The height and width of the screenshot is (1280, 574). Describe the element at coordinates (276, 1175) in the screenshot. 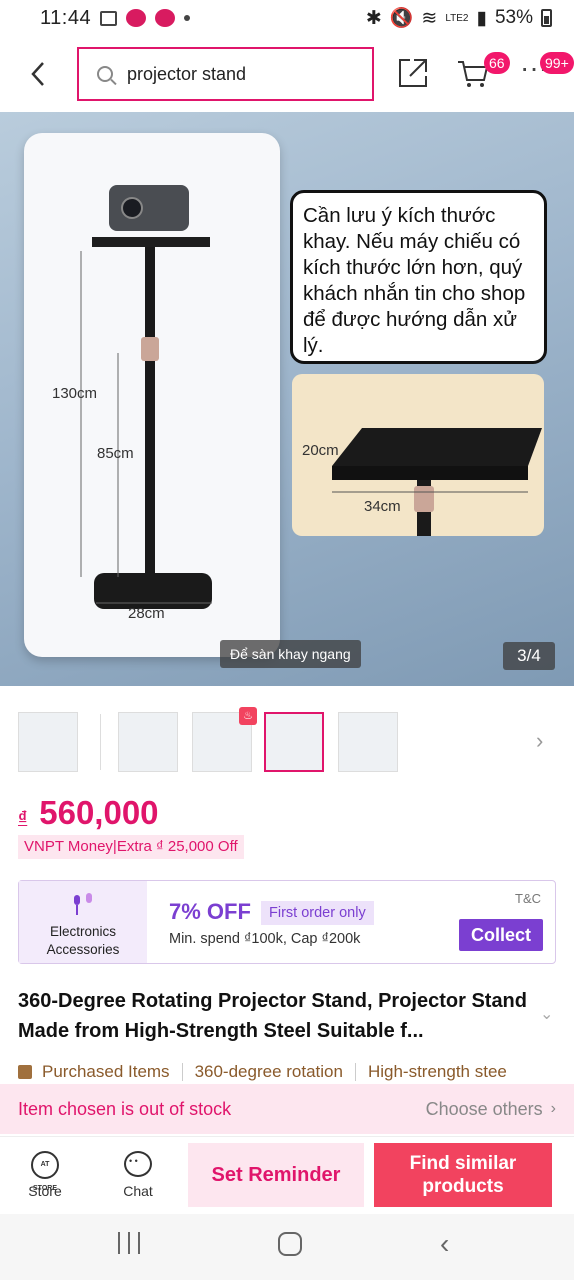

I see `set-reminder-button: Set Reminder` at that location.